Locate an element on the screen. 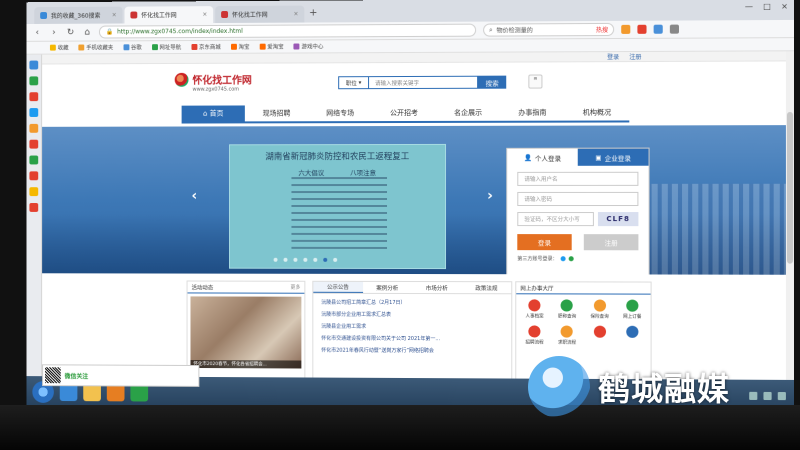 The width and height of the screenshot is (800, 450). news-more-link: 更多 is located at coordinates (295, 287).